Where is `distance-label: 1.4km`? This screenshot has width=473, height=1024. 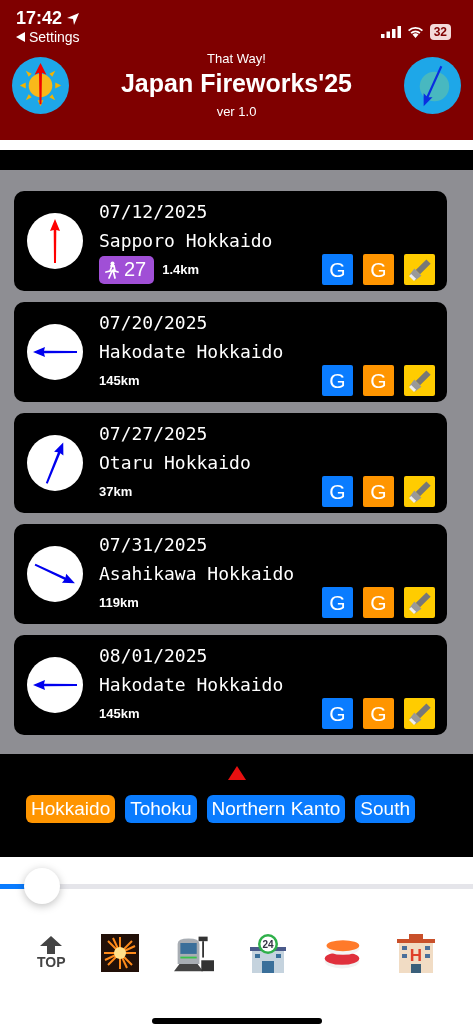
distance-label: 1.4km is located at coordinates (181, 270).